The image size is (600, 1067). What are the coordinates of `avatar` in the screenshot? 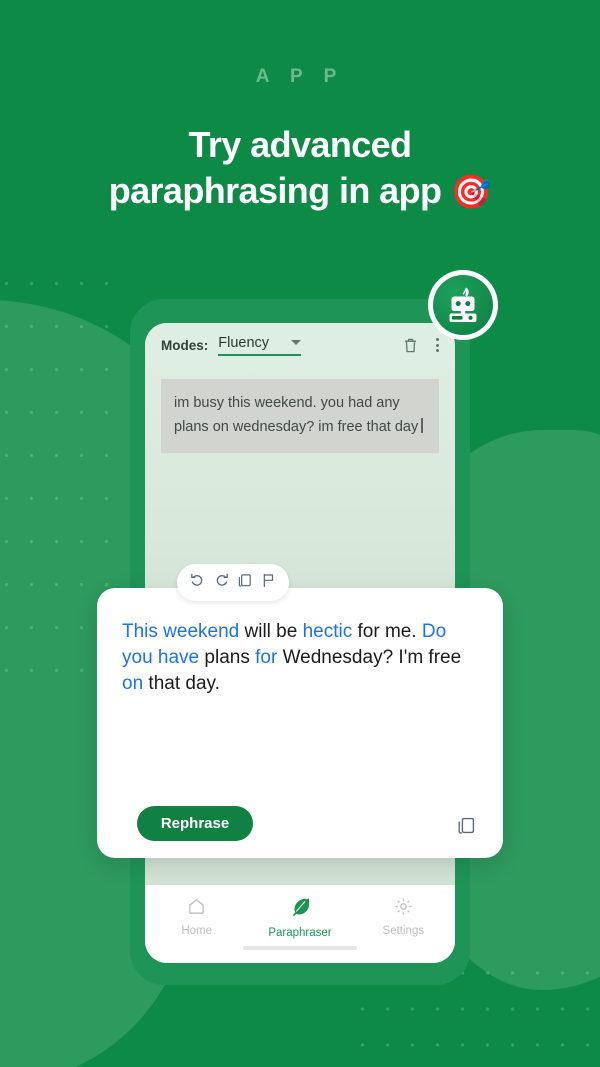 It's located at (463, 305).